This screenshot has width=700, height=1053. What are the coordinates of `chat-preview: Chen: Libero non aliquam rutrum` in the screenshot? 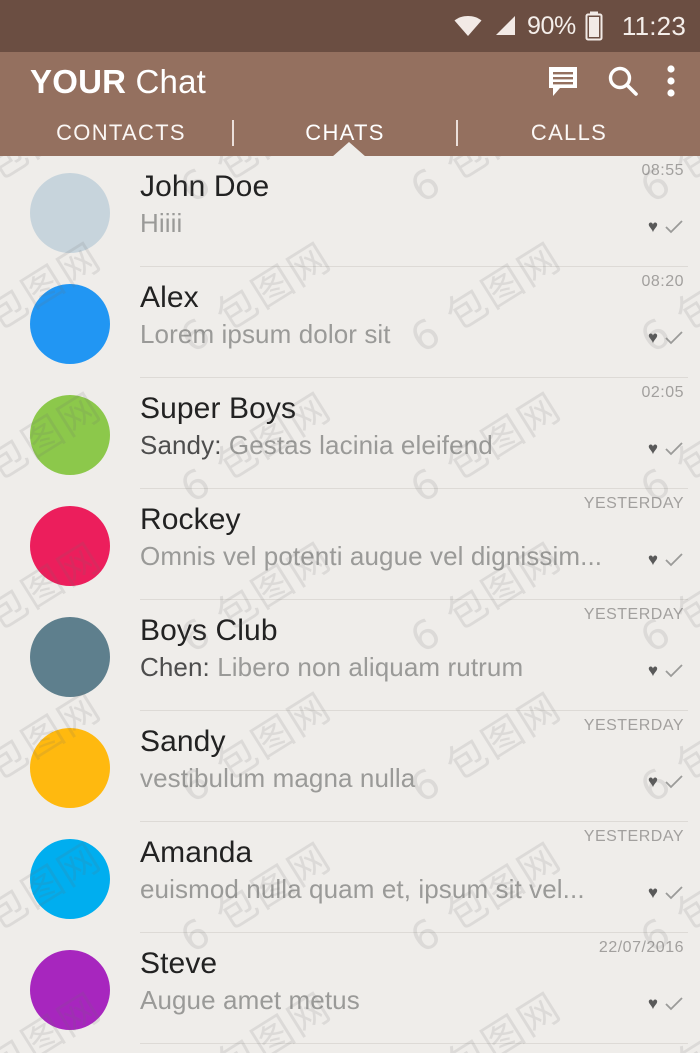 It's located at (412, 667).